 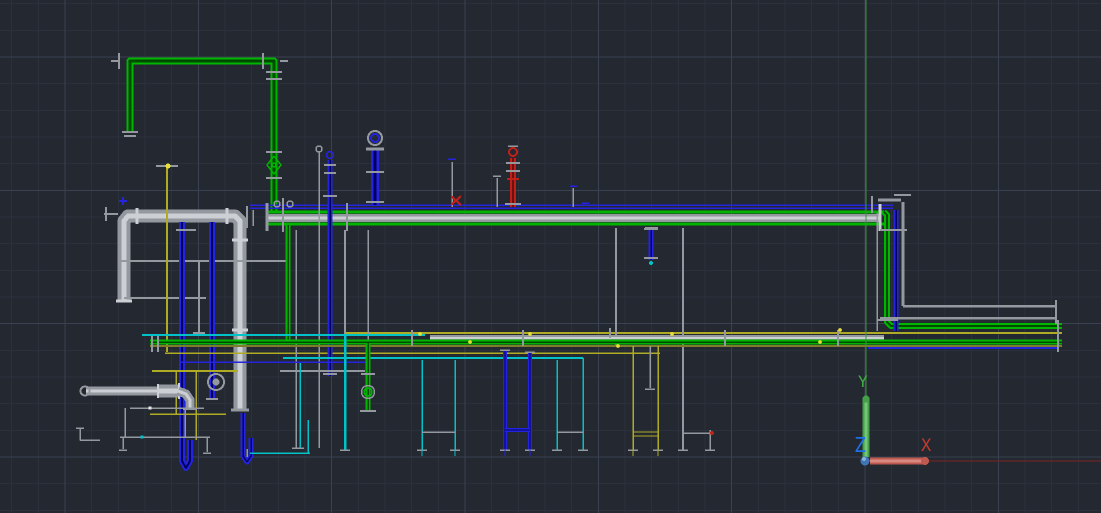 What do you see at coordinates (863, 381) in the screenshot?
I see `ucs-y-axis-label: Y` at bounding box center [863, 381].